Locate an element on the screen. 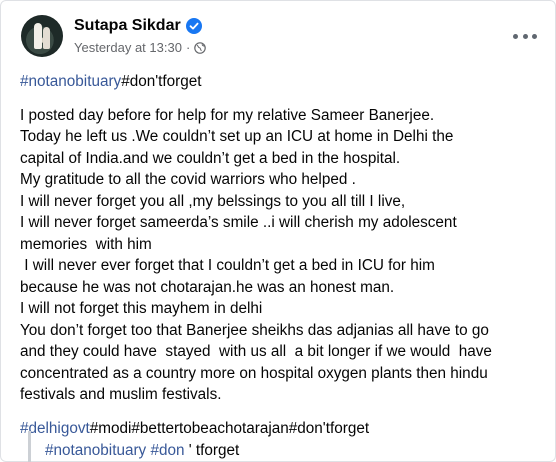 This screenshot has height=462, width=556. more-options-icon is located at coordinates (525, 36).